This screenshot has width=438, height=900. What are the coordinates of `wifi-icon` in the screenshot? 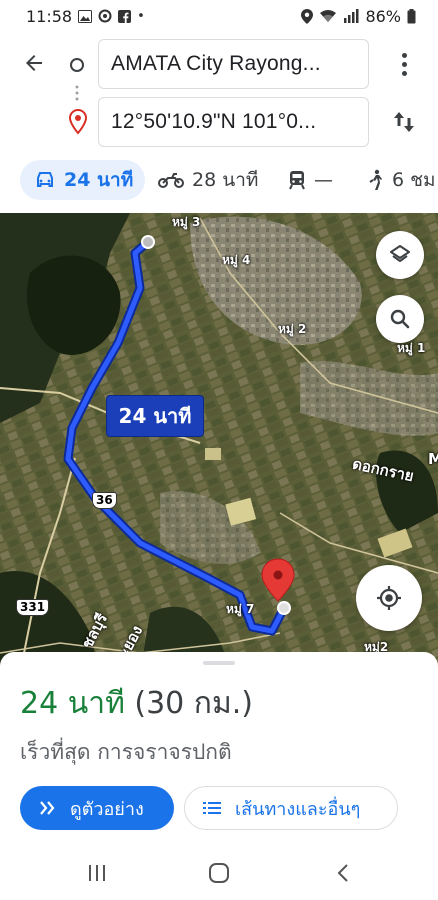 It's located at (328, 16).